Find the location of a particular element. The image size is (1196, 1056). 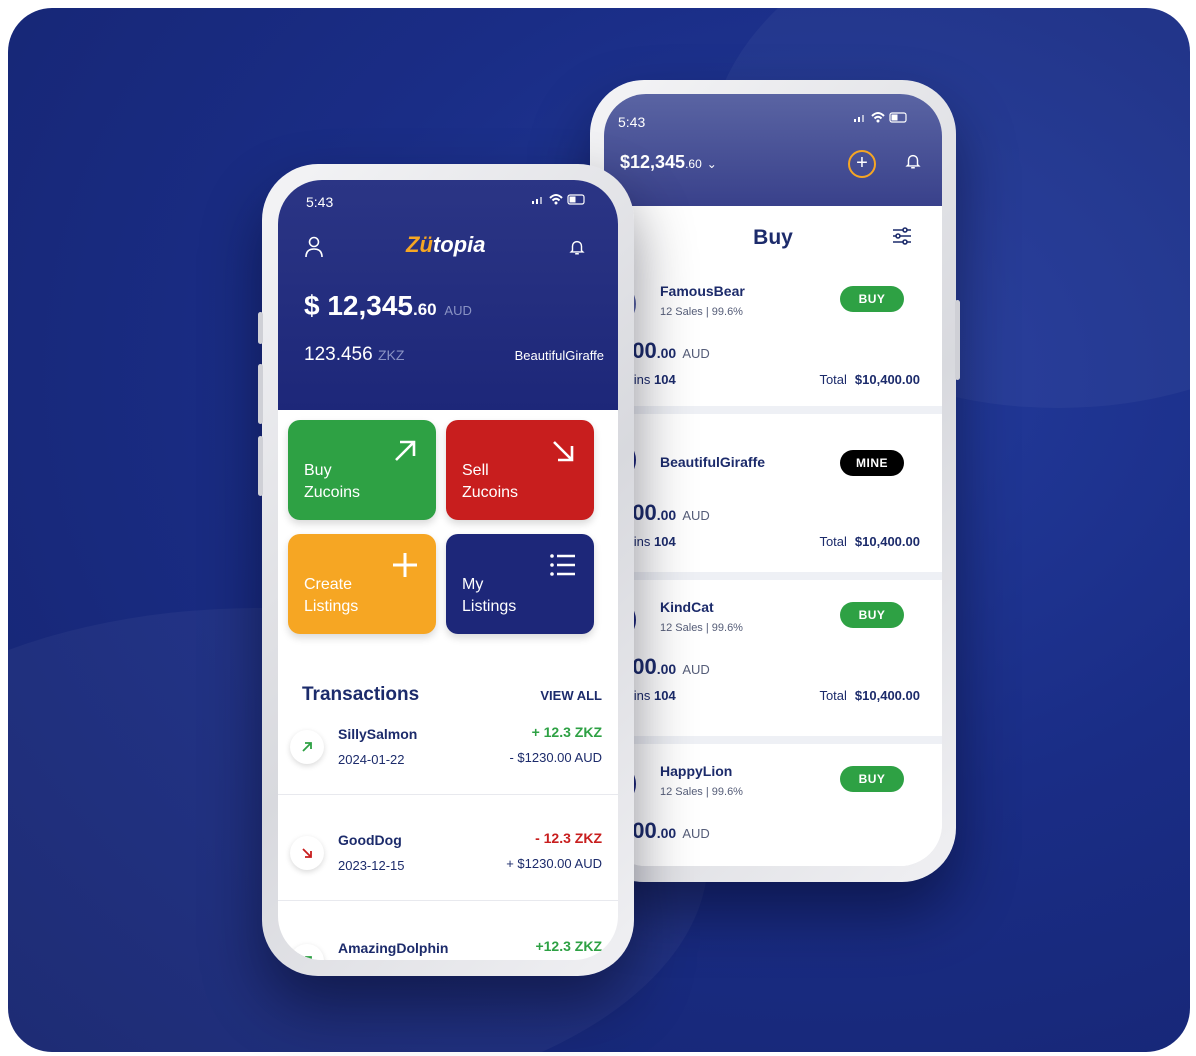

tile-label: My Listings is located at coordinates (489, 595).